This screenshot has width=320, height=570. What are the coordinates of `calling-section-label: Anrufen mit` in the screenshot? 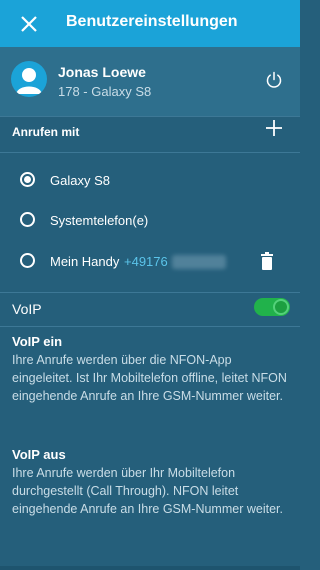 It's located at (46, 132).